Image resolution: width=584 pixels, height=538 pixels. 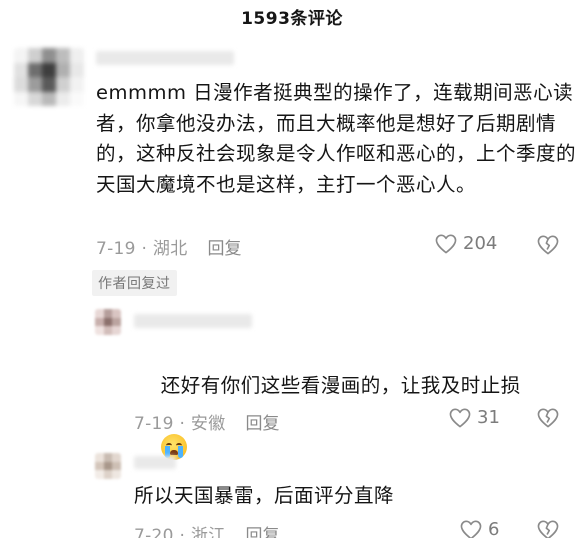 I want to click on like-button: 6, so click(x=479, y=528).